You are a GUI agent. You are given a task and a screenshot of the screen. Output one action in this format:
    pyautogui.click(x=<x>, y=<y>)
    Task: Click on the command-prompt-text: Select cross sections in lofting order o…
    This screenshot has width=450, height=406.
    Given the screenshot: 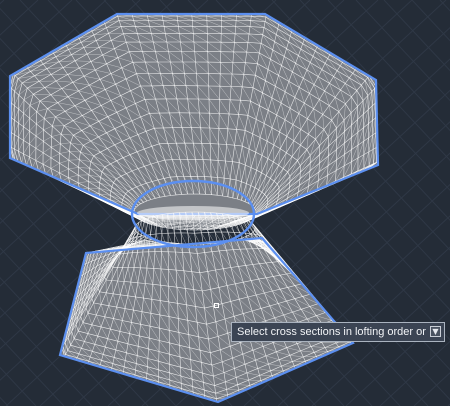 What is the action you would take?
    pyautogui.click(x=331, y=332)
    